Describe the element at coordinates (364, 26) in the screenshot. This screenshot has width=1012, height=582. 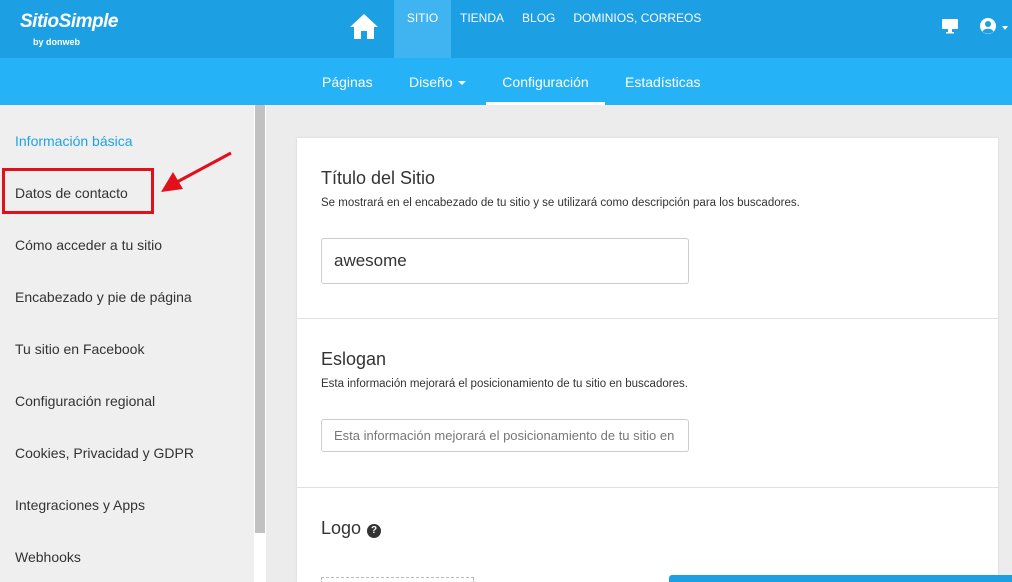
I see `home-icon` at that location.